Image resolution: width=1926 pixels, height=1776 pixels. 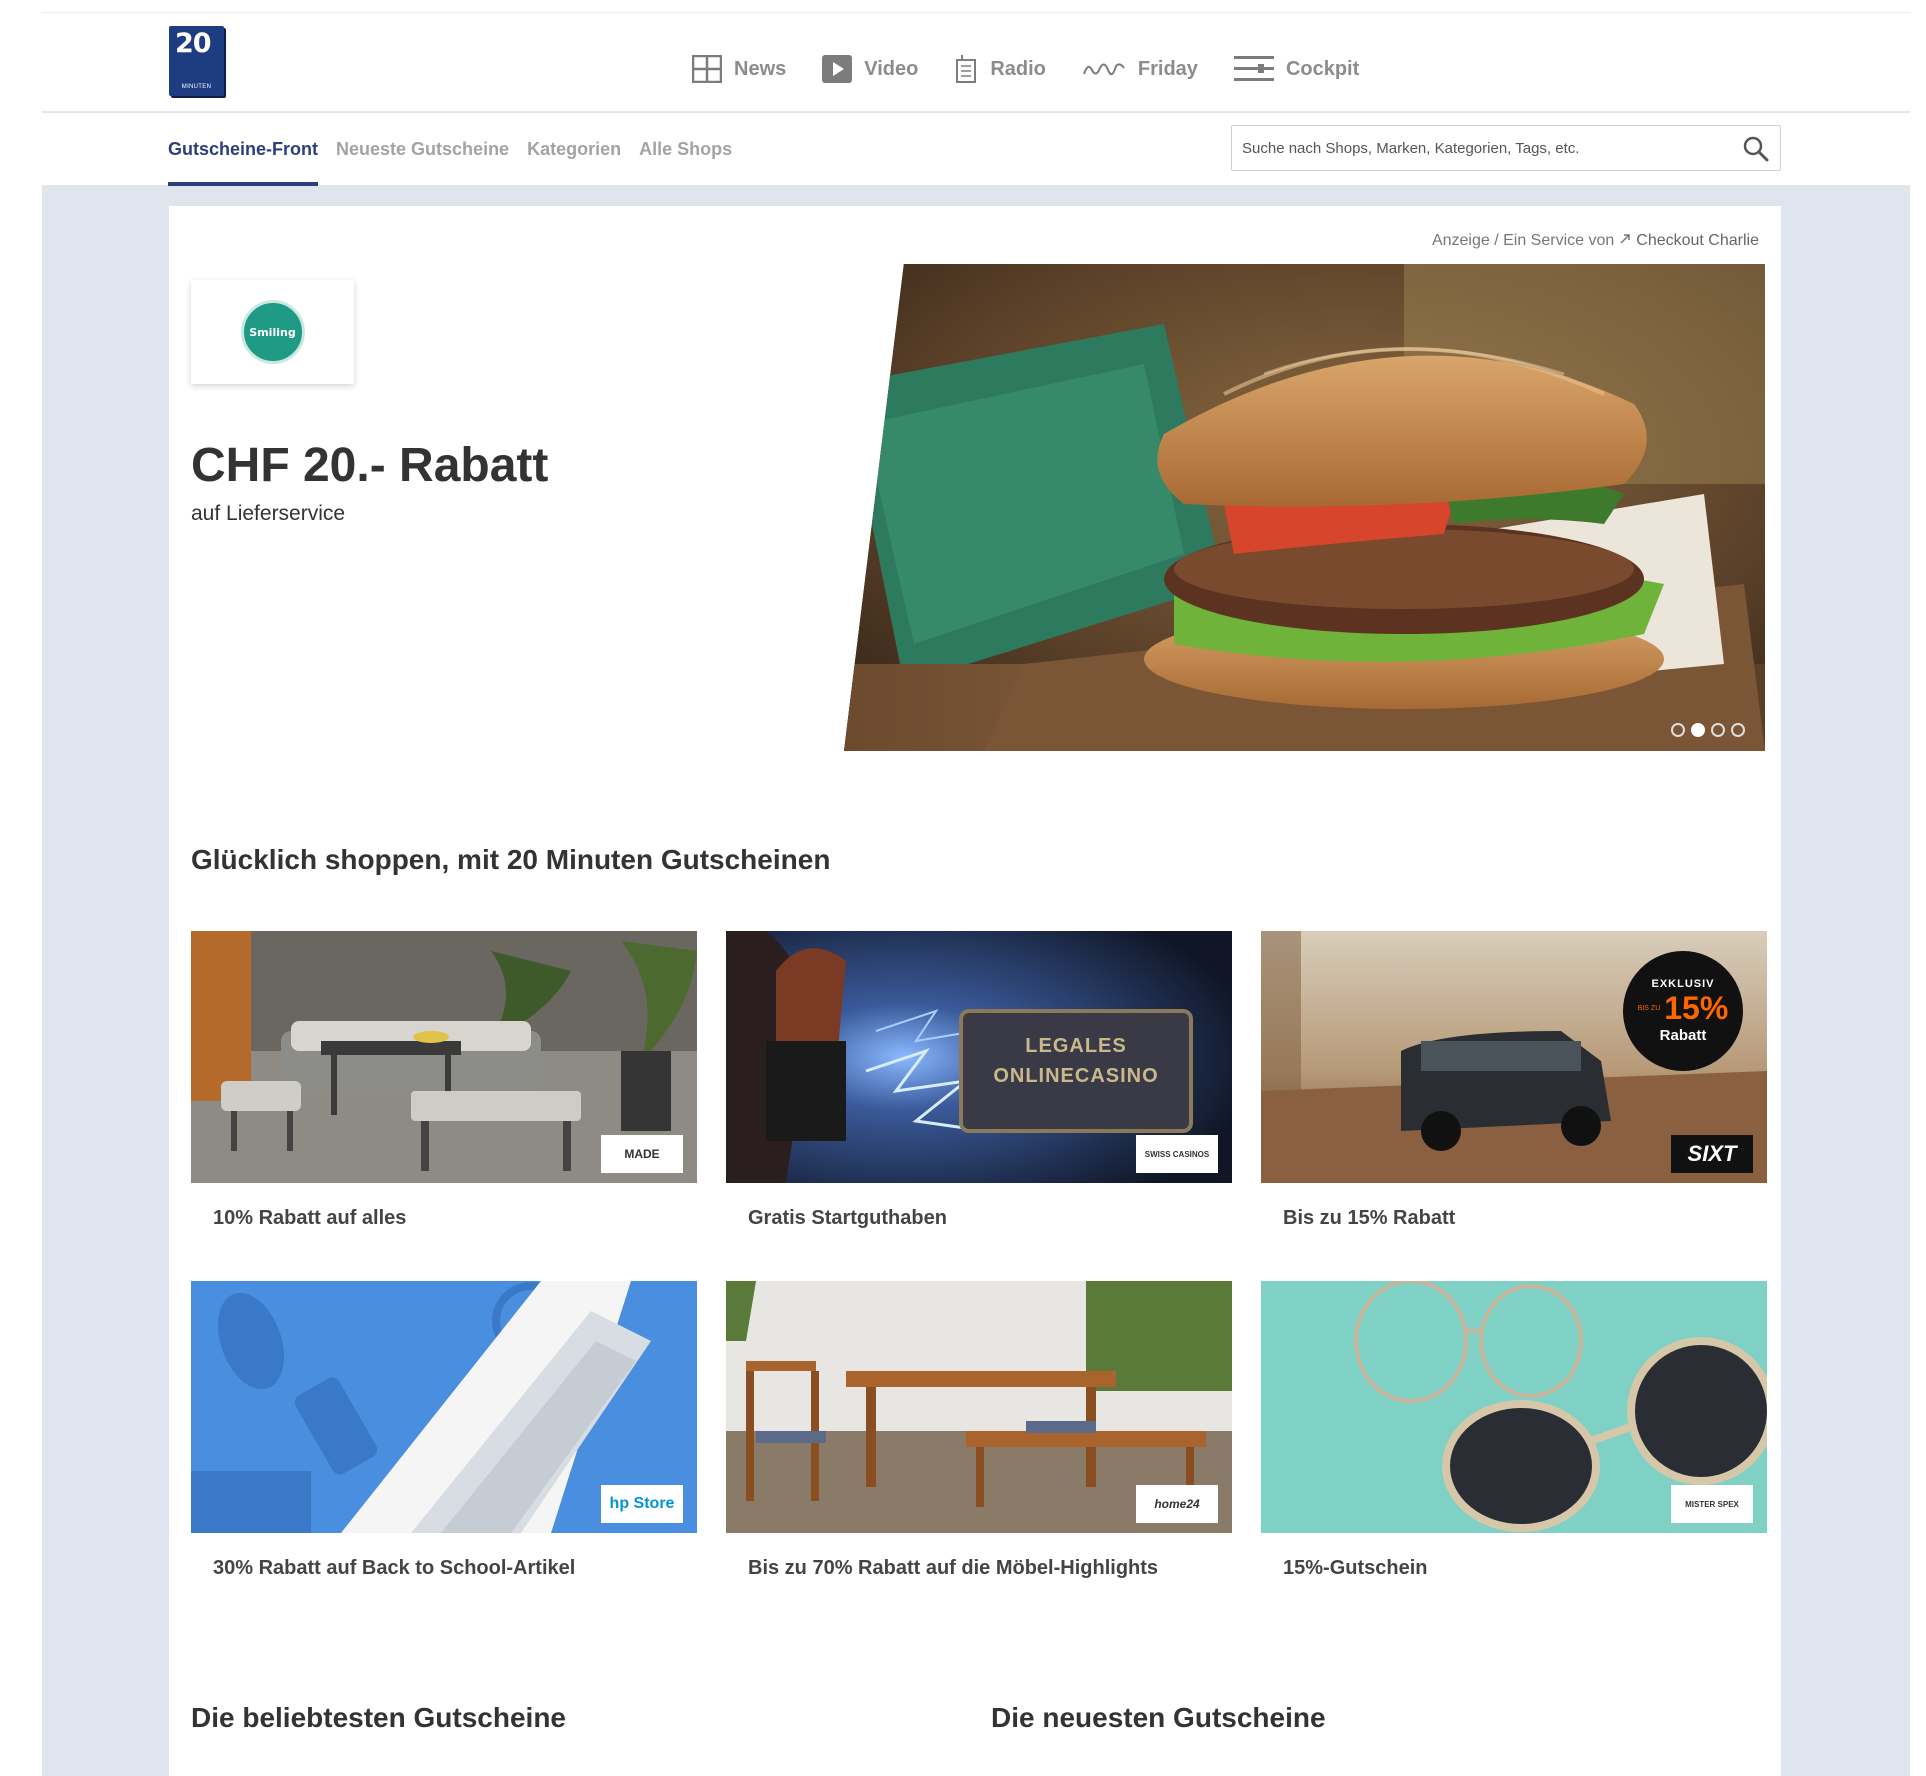 I want to click on tile-label: 10% Rabatt auf alles, so click(x=444, y=1218).